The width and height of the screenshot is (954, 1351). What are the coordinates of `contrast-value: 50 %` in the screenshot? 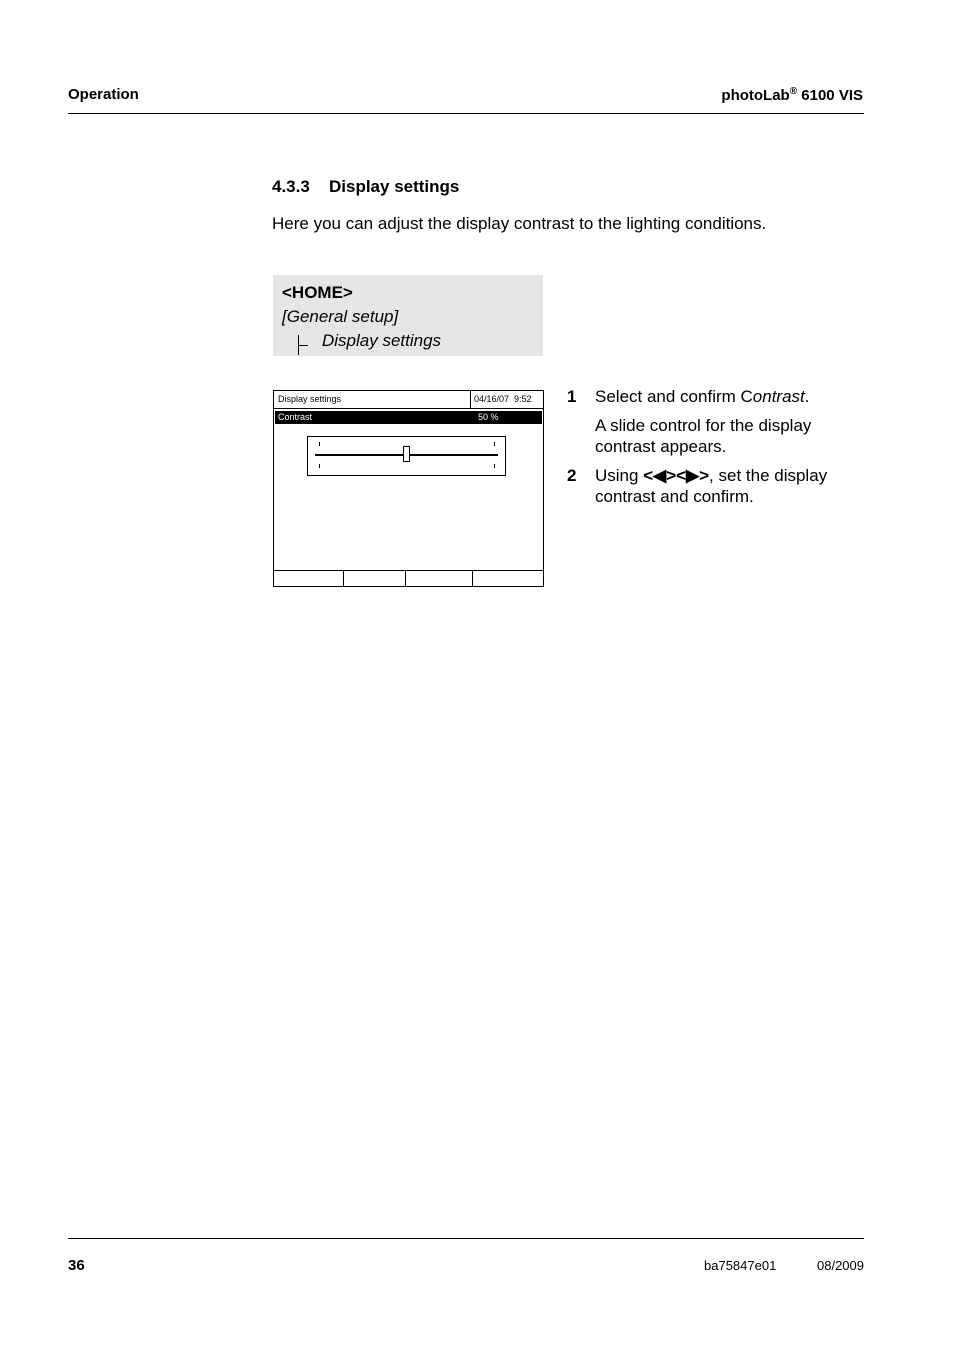 It's located at (488, 417).